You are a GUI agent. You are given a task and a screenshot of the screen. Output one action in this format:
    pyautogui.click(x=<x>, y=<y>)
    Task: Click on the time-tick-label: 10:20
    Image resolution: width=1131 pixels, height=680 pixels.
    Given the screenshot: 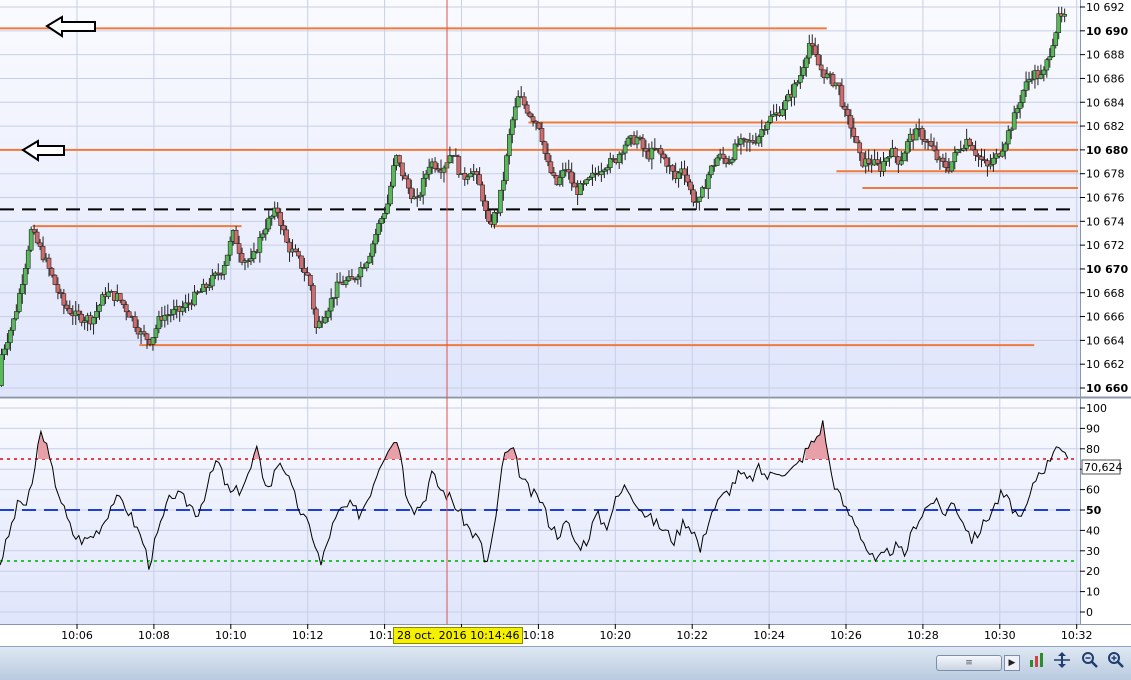 What is the action you would take?
    pyautogui.click(x=615, y=635)
    